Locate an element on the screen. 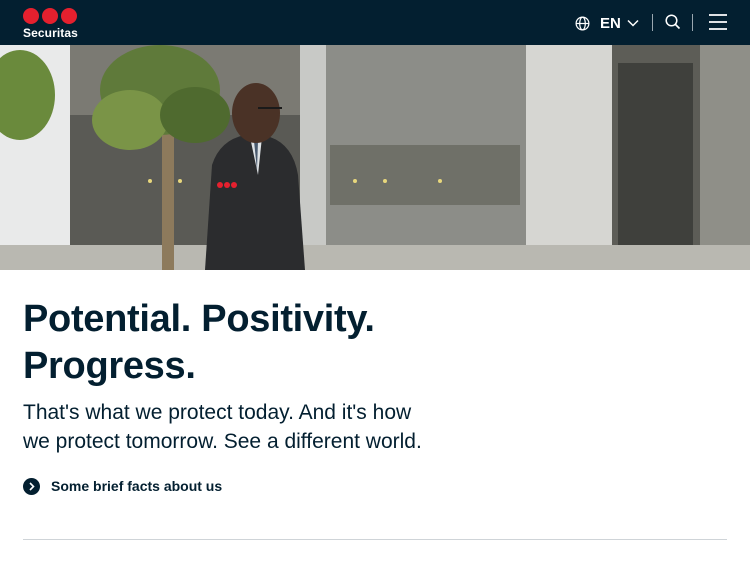 Image resolution: width=750 pixels, height=563 pixels. language-selector: EN is located at coordinates (607, 23).